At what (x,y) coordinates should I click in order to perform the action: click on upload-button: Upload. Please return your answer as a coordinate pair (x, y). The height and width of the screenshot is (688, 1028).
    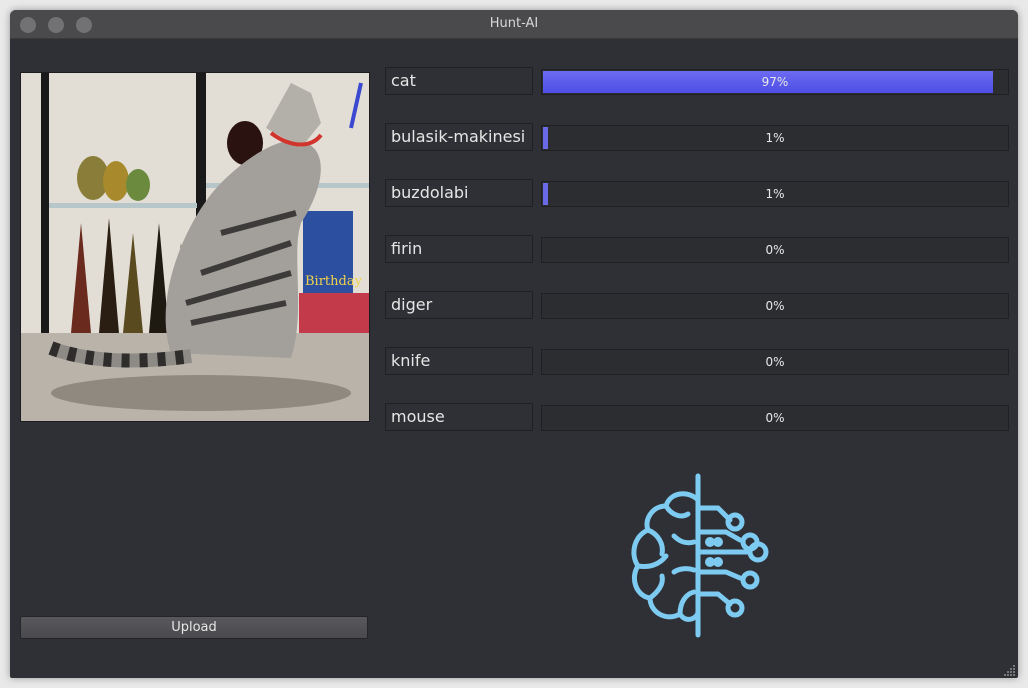
    Looking at the image, I should click on (194, 627).